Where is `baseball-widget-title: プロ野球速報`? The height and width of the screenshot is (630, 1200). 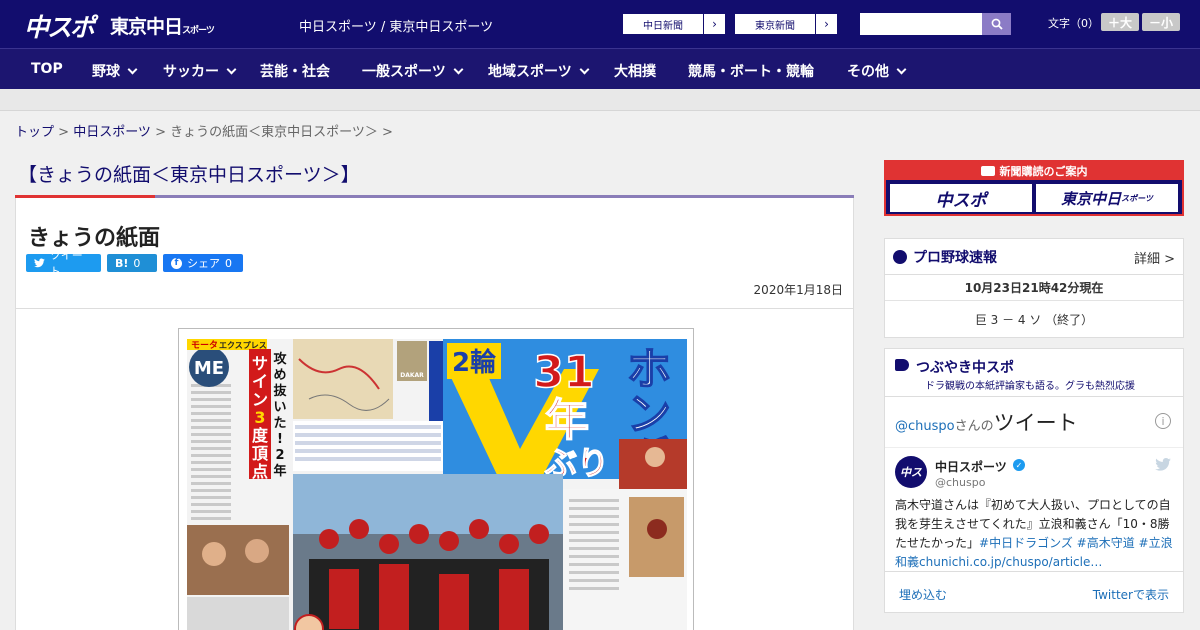
baseball-widget-title: プロ野球速報 is located at coordinates (955, 257).